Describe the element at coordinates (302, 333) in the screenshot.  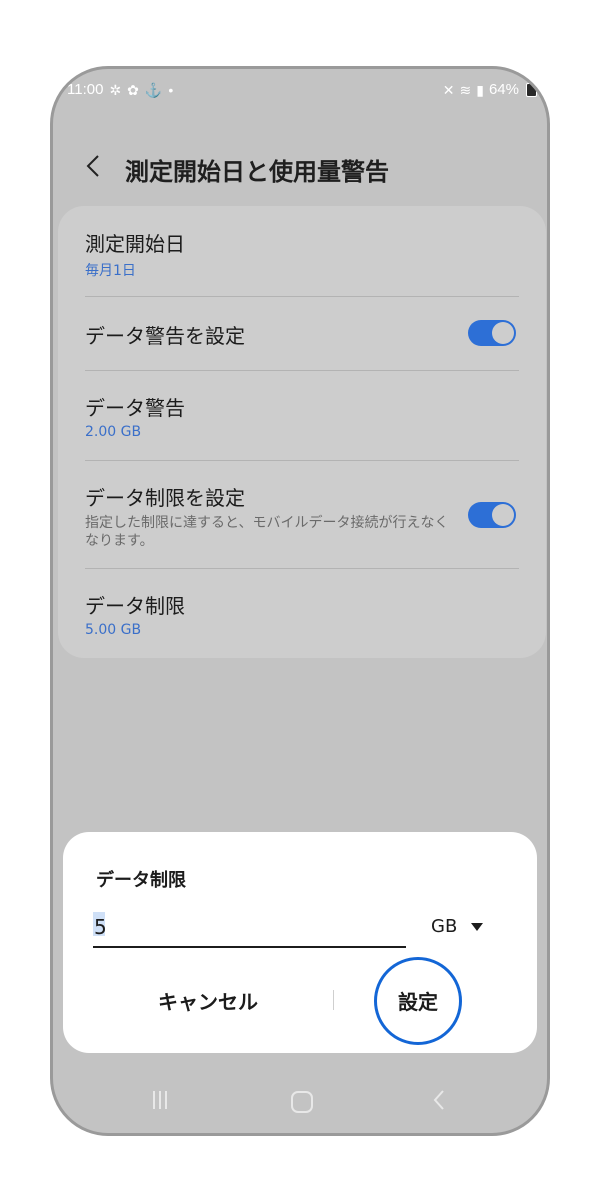
I see `setting-row-data-warning-toggle: データ警告を設定` at that location.